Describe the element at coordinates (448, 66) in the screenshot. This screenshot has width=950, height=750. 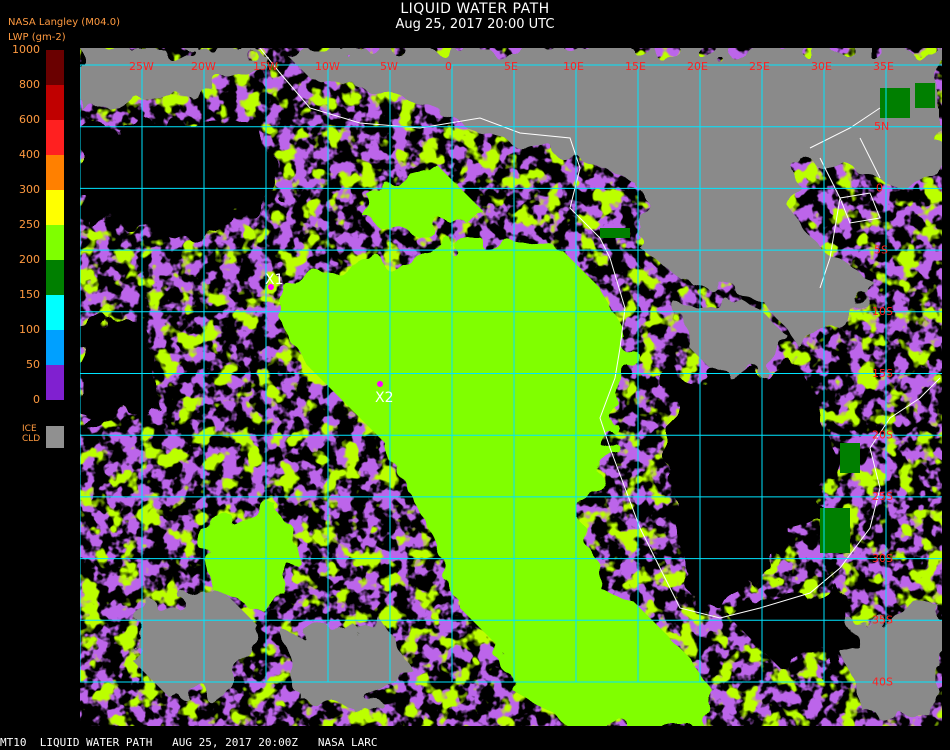
I see `longitude-label: 0` at that location.